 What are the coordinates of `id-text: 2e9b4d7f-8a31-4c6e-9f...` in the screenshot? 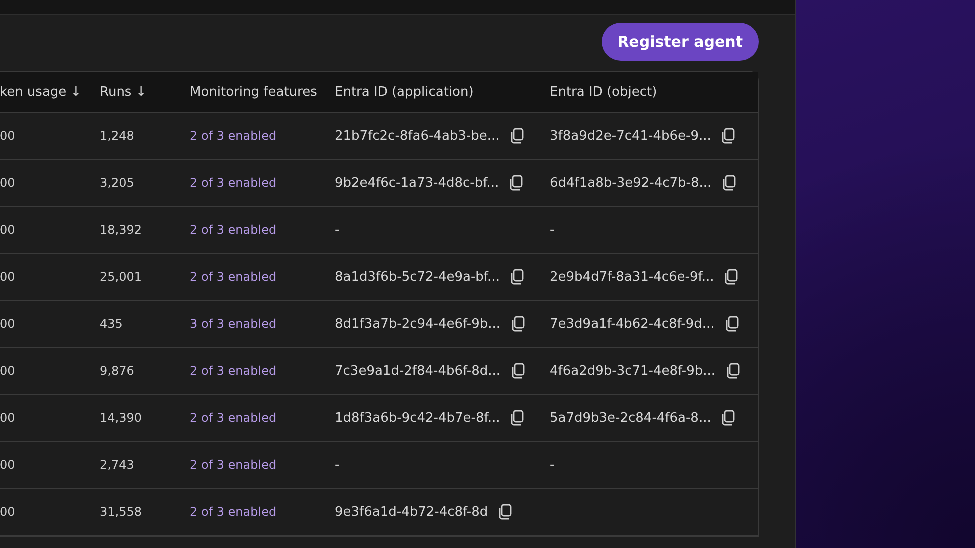 It's located at (632, 277).